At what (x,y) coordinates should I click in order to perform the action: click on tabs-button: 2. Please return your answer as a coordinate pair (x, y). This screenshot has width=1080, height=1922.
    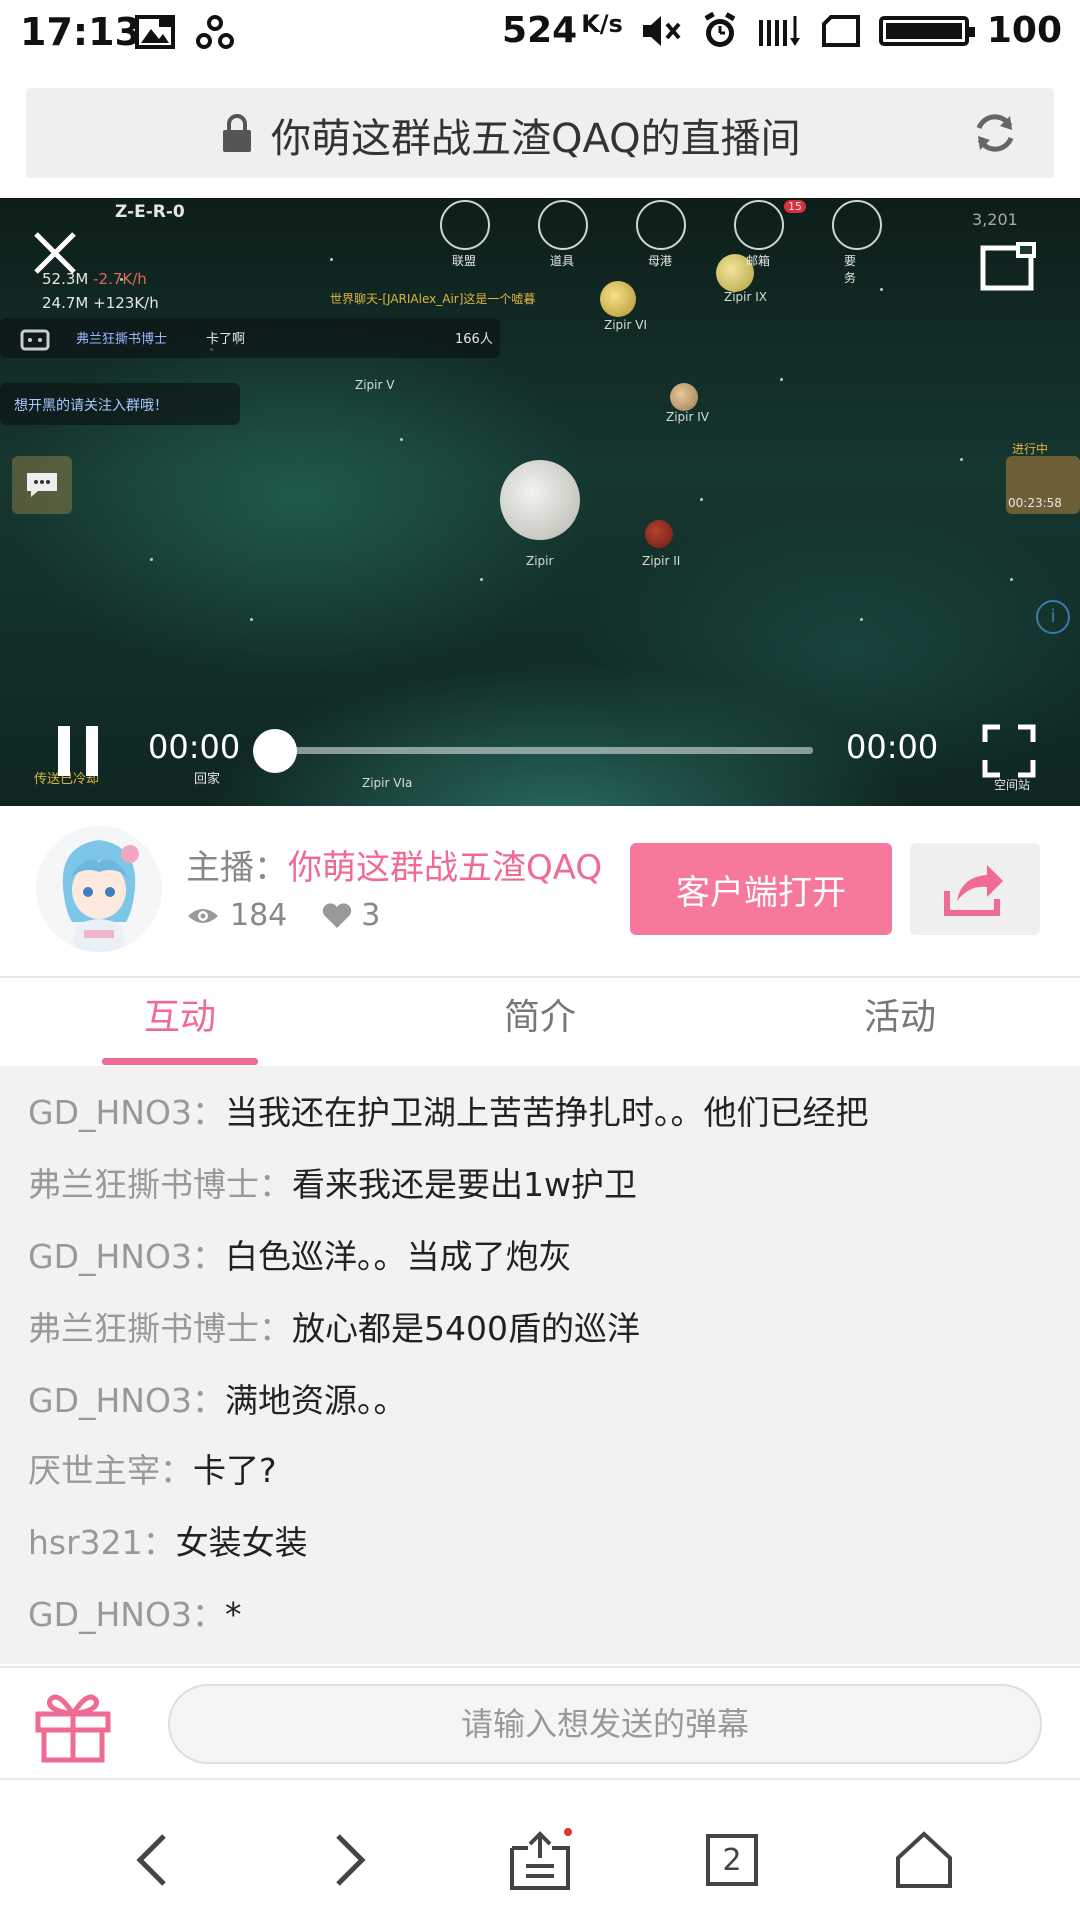
    Looking at the image, I should click on (732, 1860).